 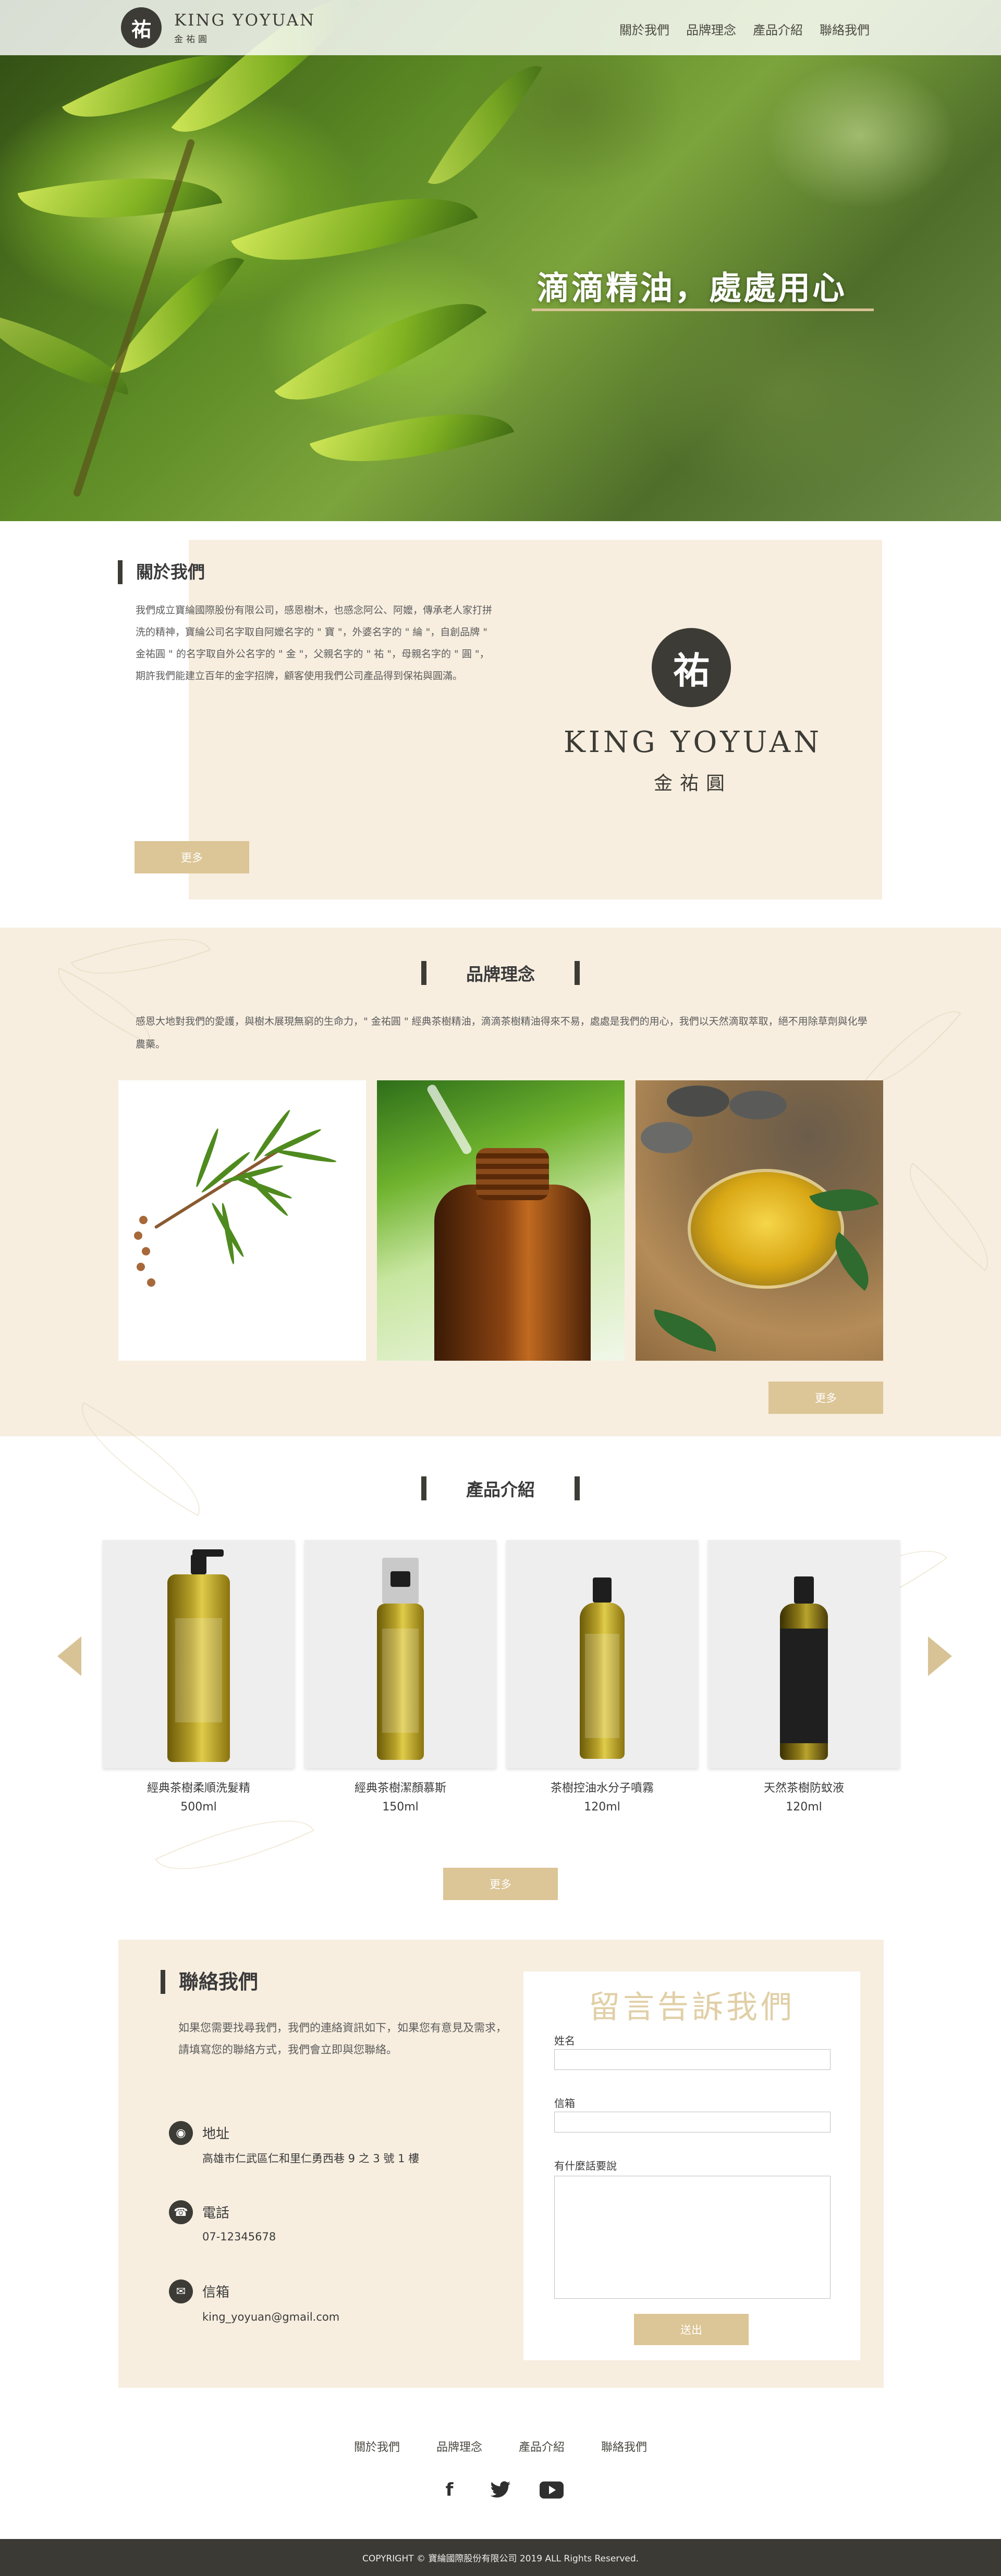 What do you see at coordinates (199, 1807) in the screenshot?
I see `product-volume: 500ml` at bounding box center [199, 1807].